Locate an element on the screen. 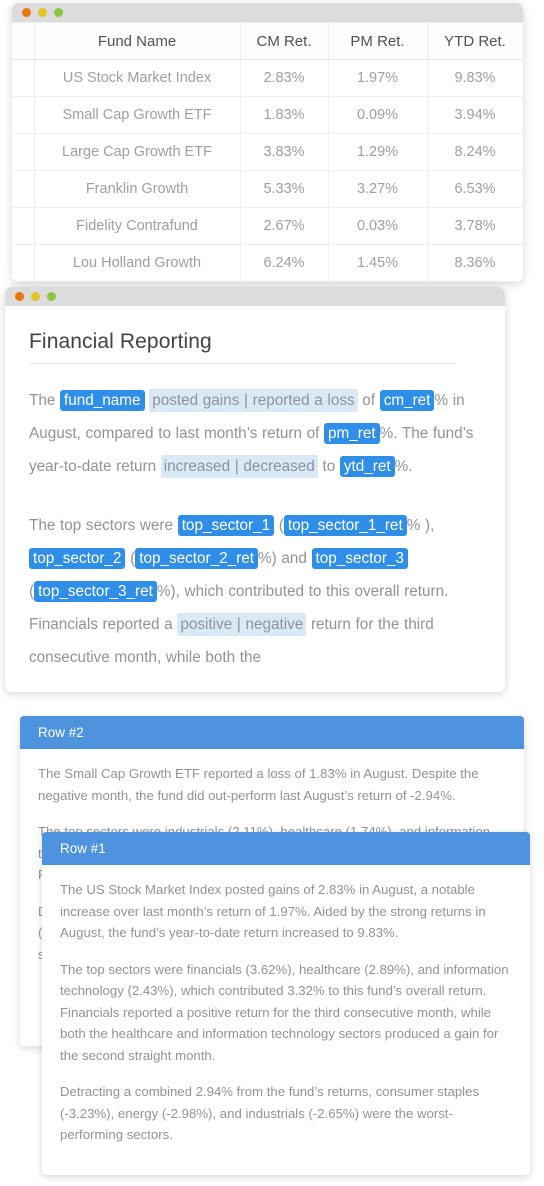  table-row: Franklin Growth 5.33% 3.27% 6.53% is located at coordinates (267, 189).